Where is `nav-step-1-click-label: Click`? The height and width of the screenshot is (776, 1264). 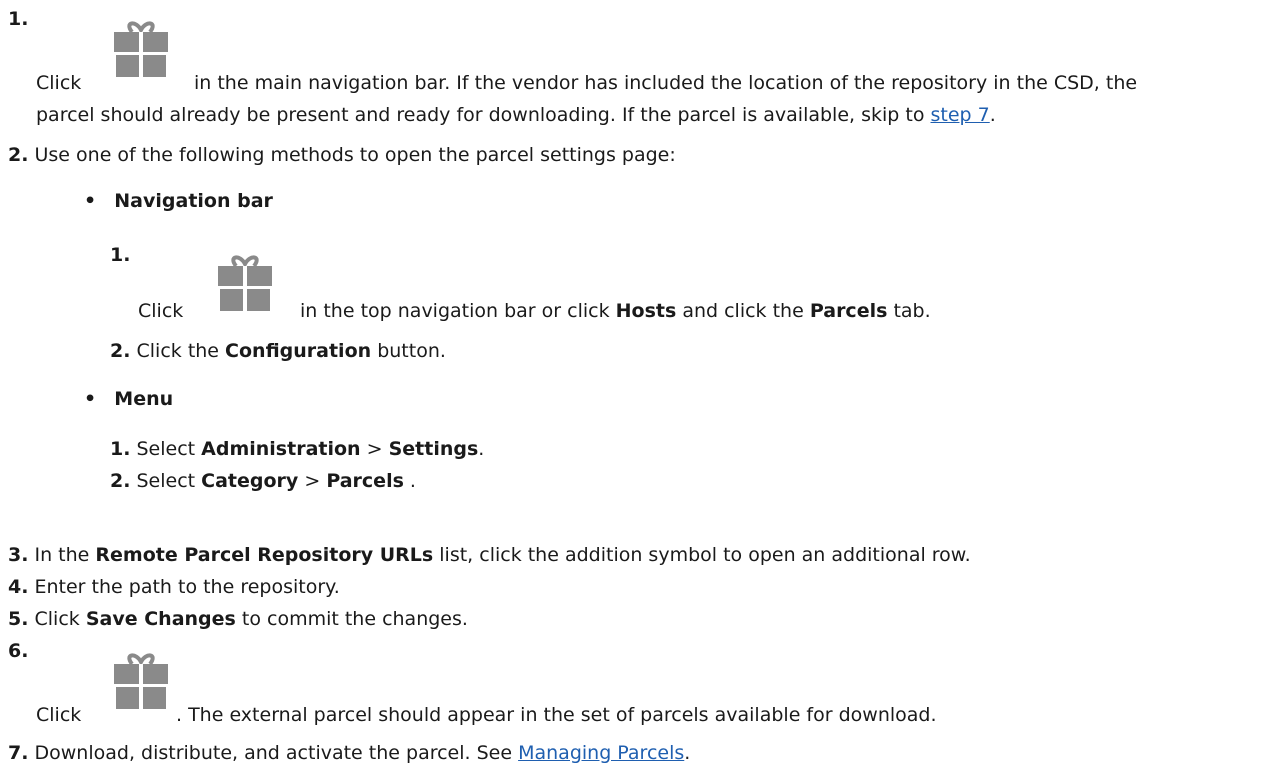 nav-step-1-click-label: Click is located at coordinates (161, 311).